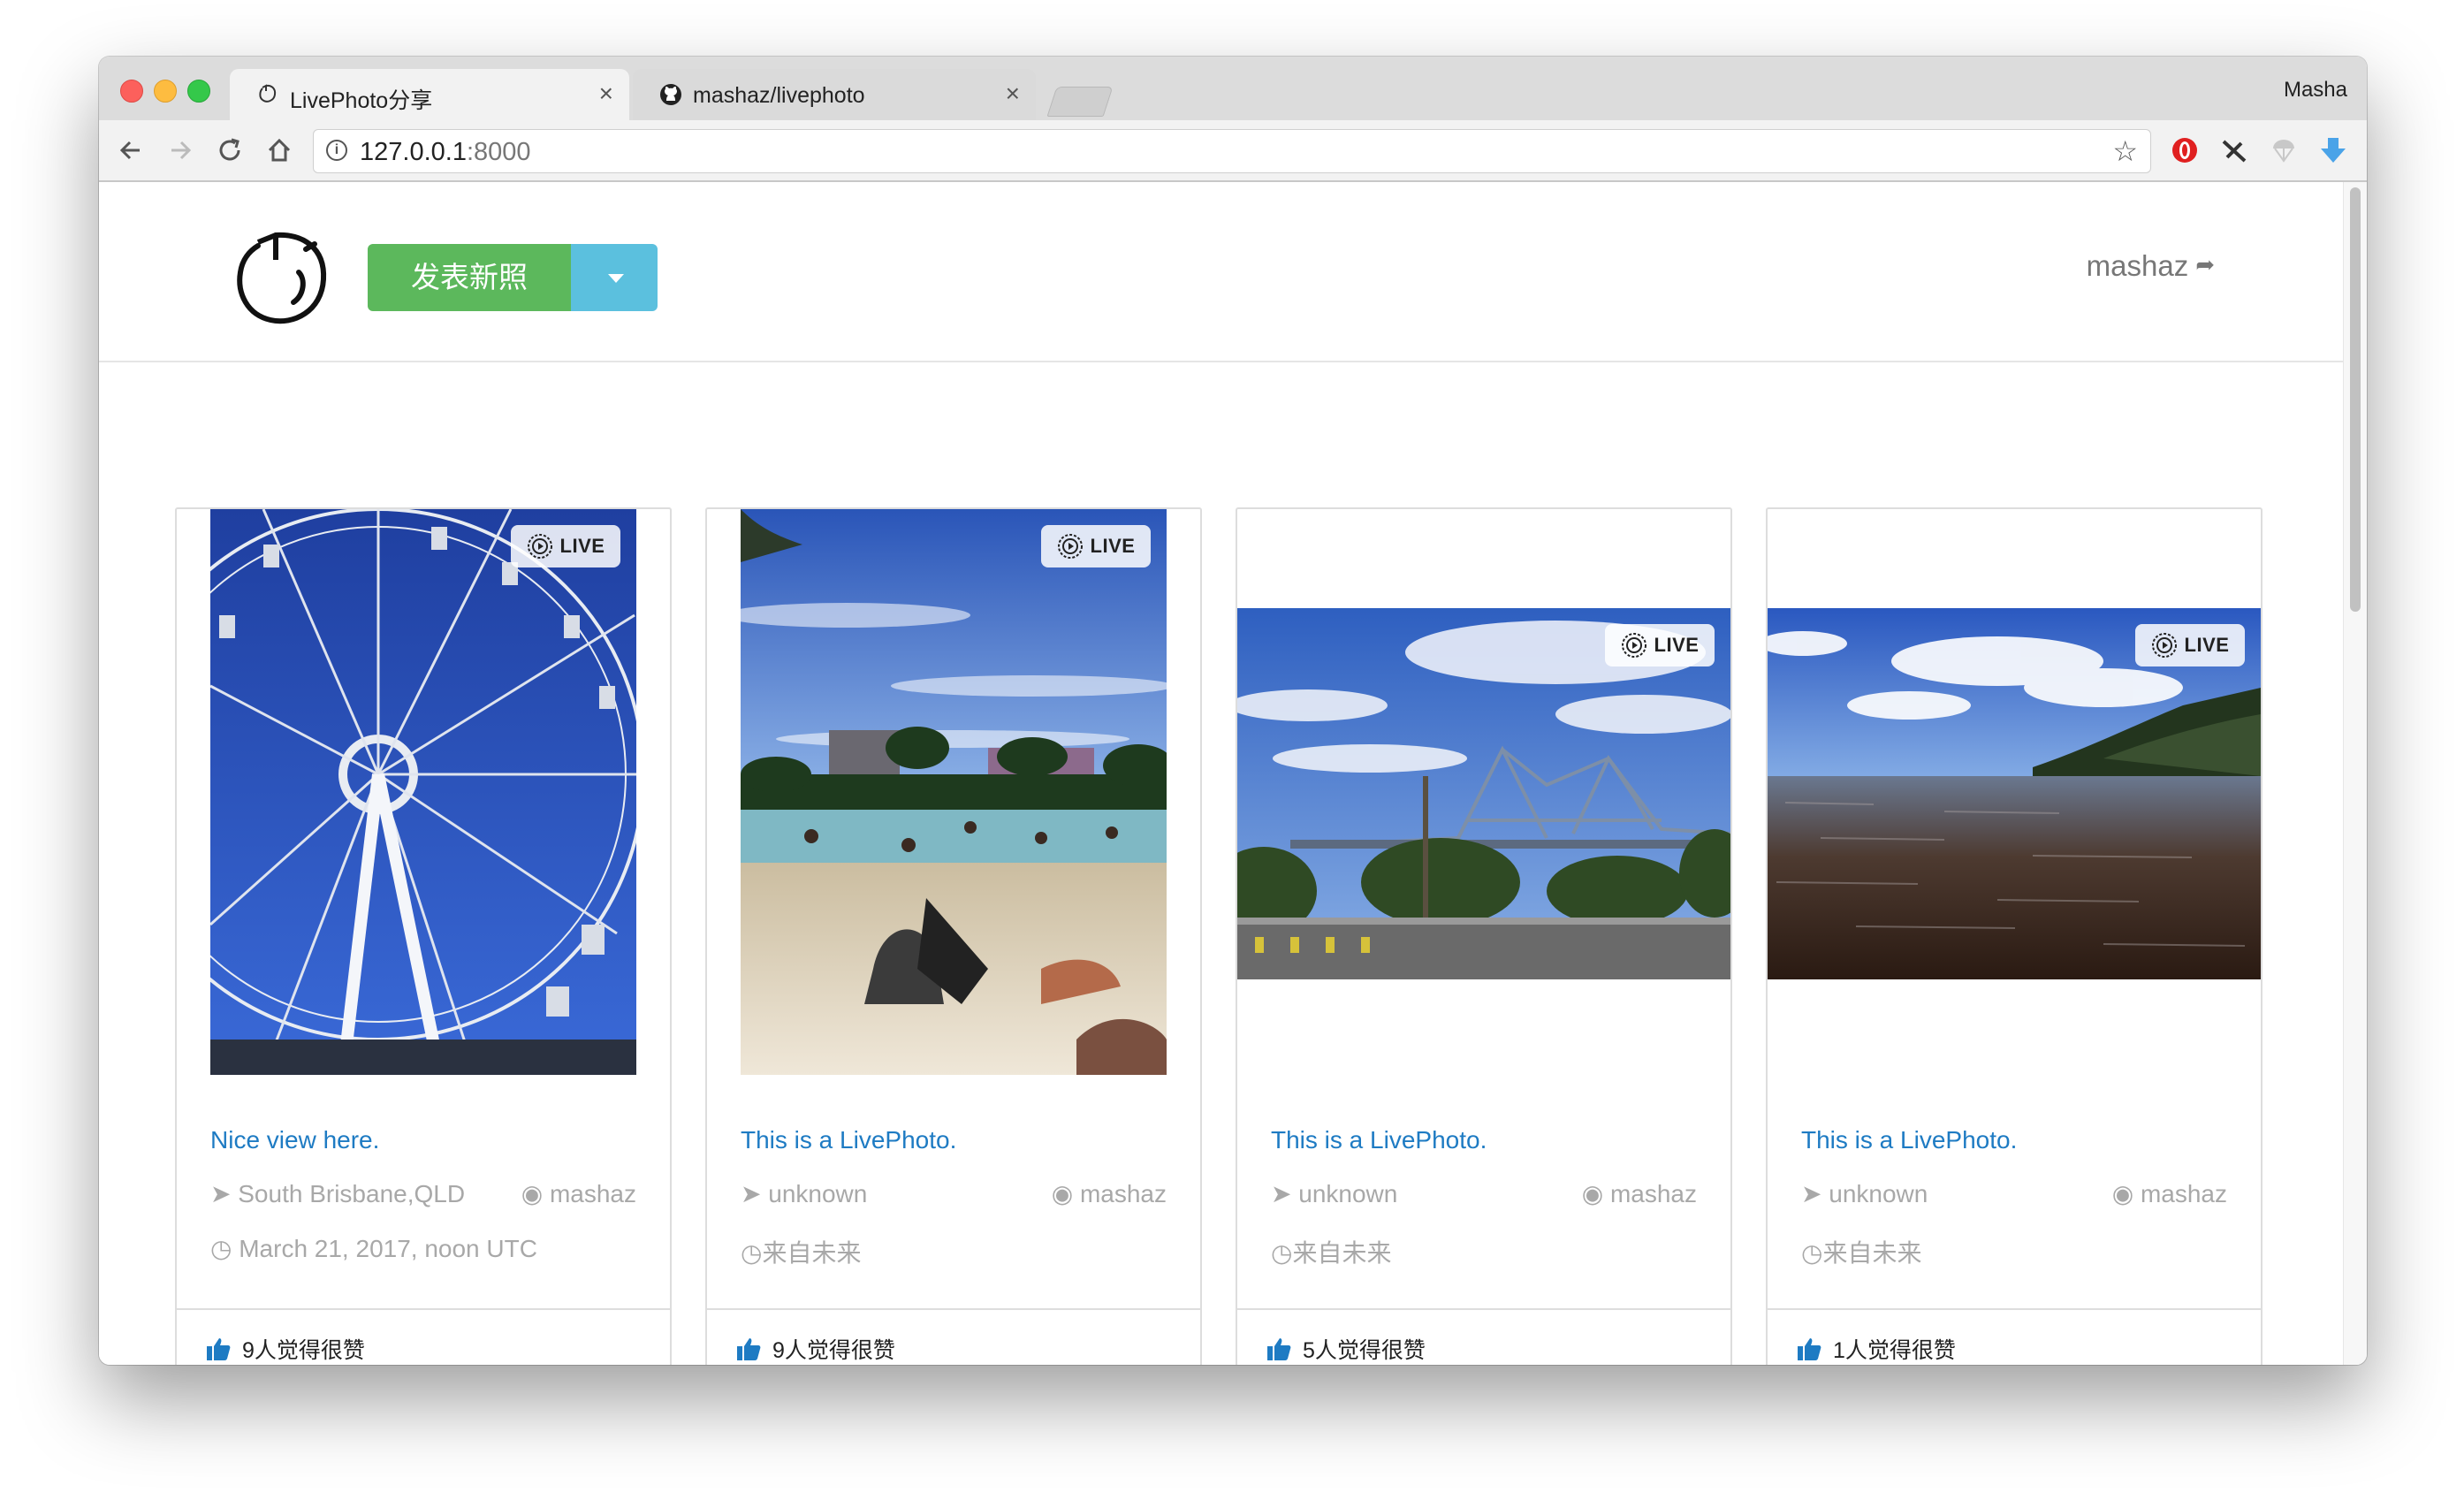 This screenshot has height=1508, width=2464. What do you see at coordinates (131, 91) in the screenshot?
I see `close-window-button` at bounding box center [131, 91].